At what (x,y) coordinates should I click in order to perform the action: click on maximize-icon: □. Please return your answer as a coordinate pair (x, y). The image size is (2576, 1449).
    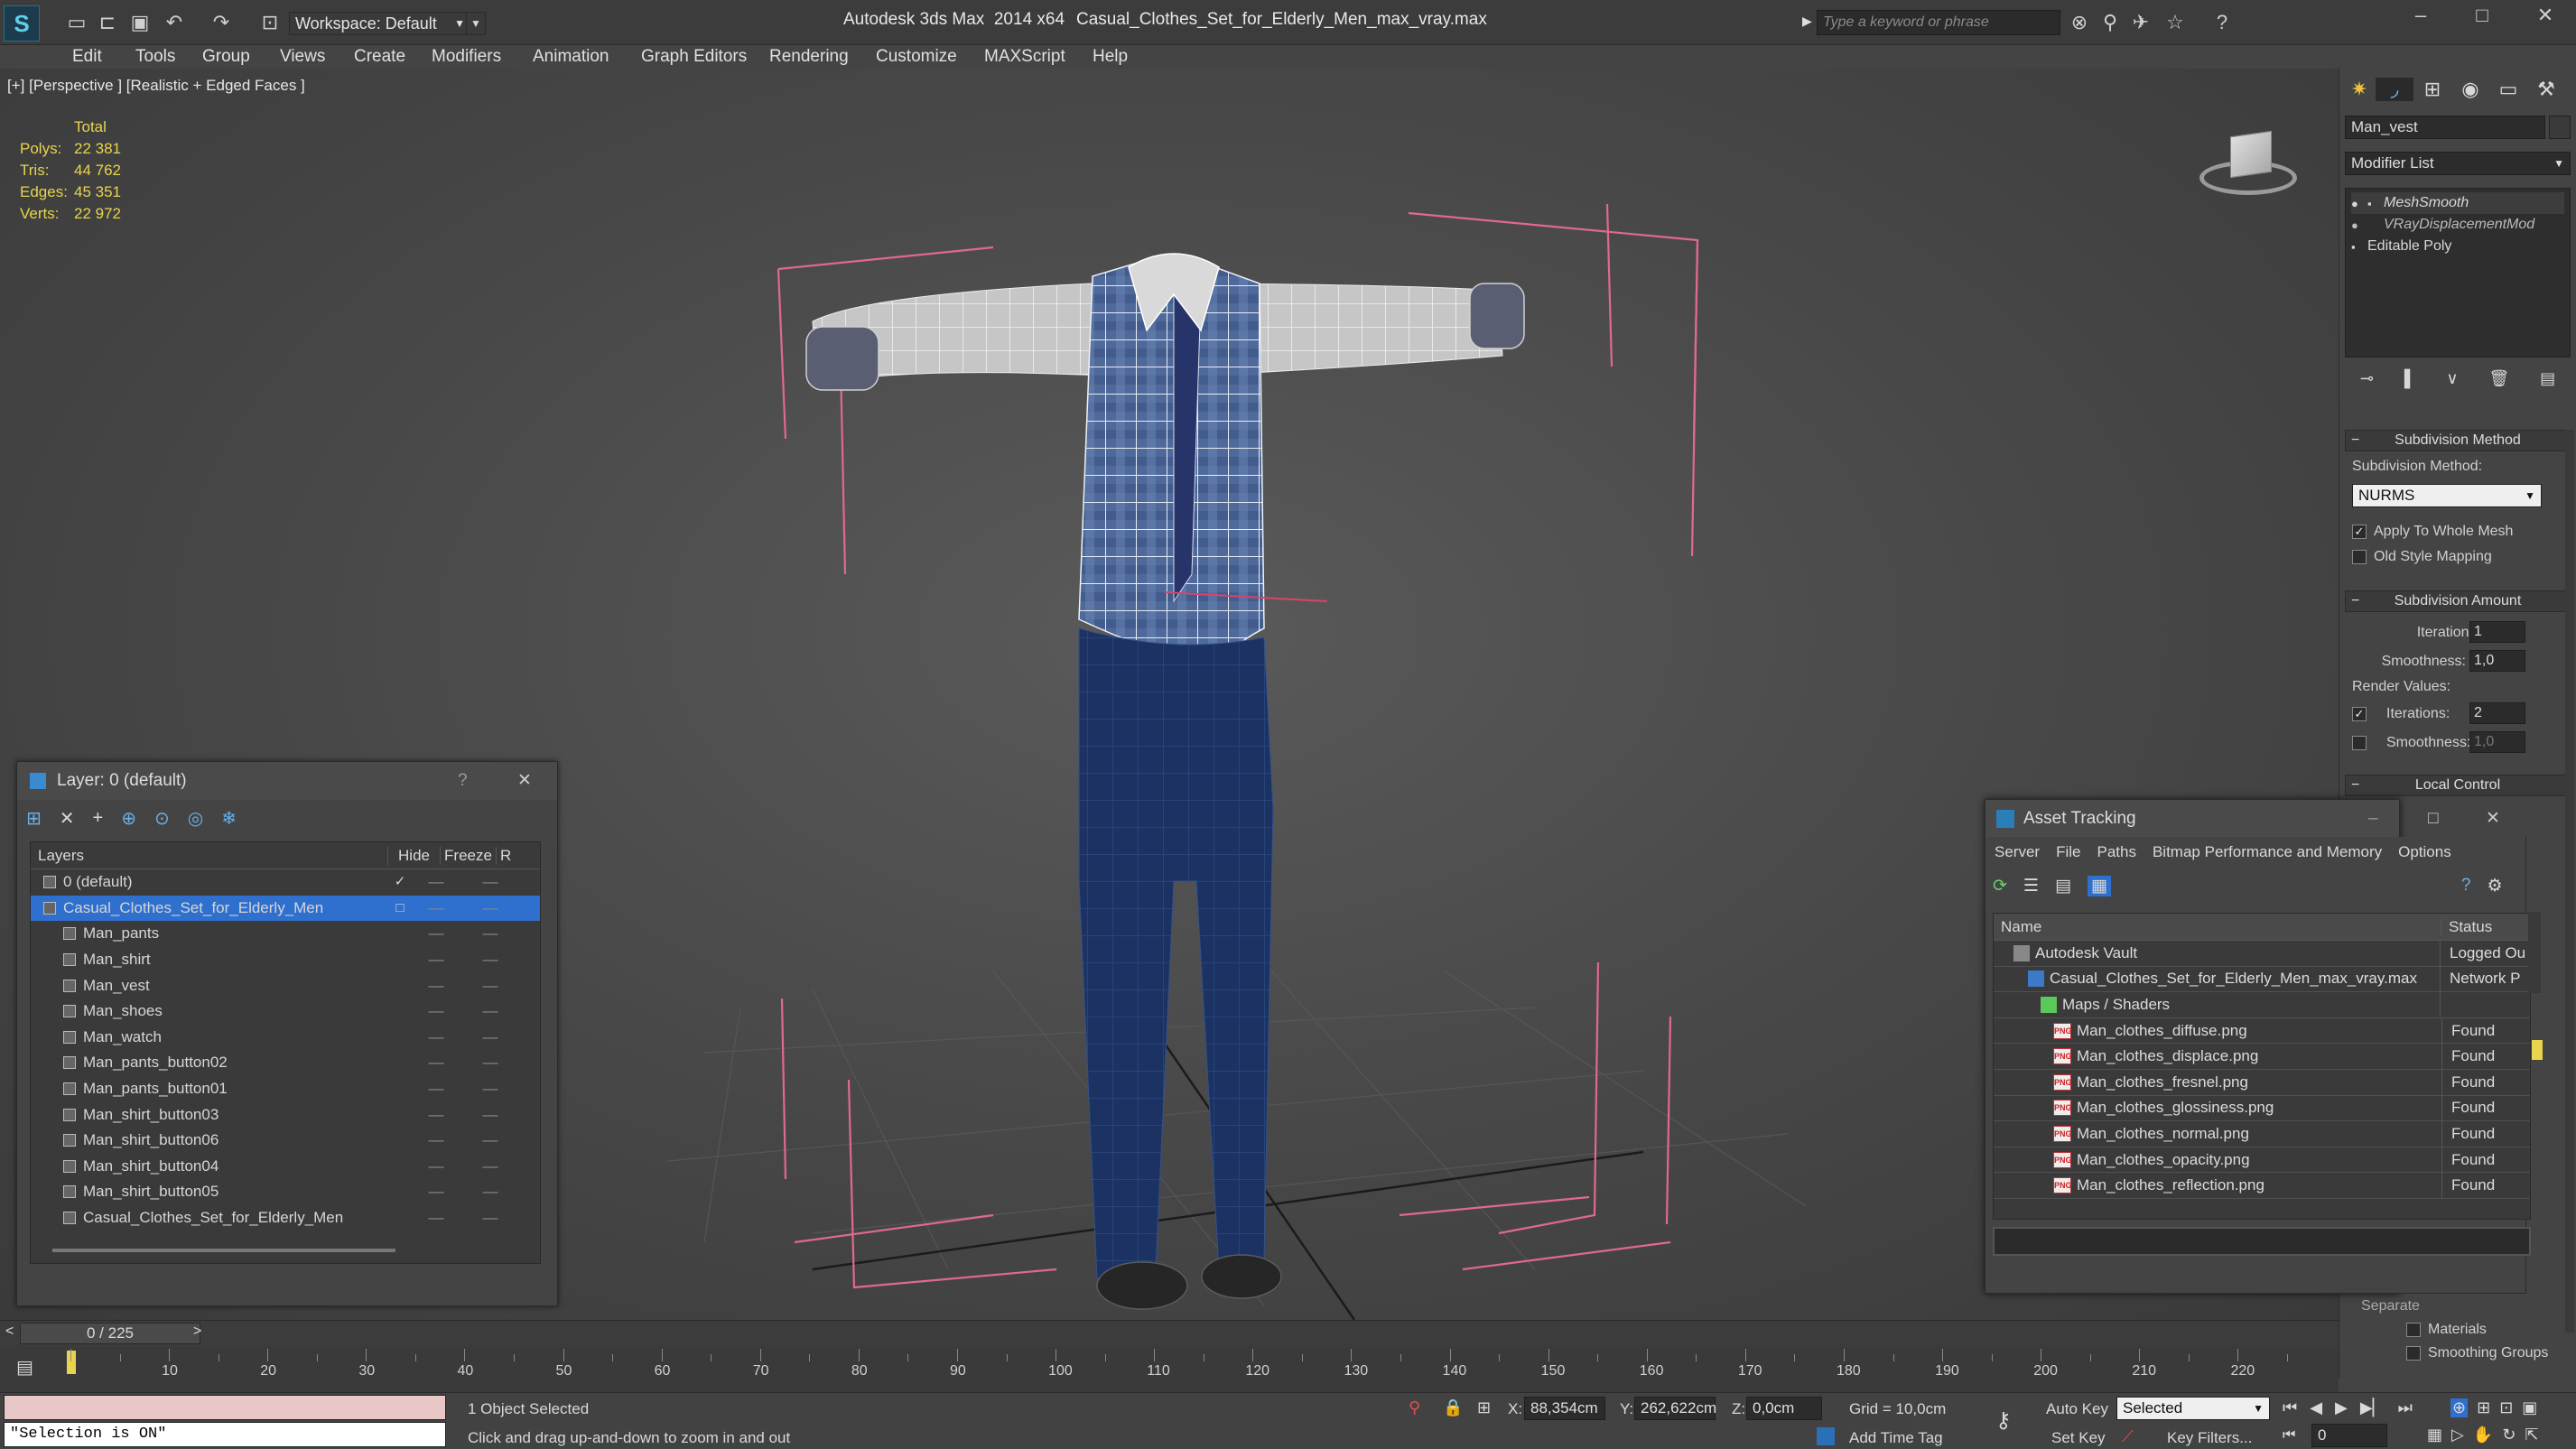
    Looking at the image, I should click on (2433, 819).